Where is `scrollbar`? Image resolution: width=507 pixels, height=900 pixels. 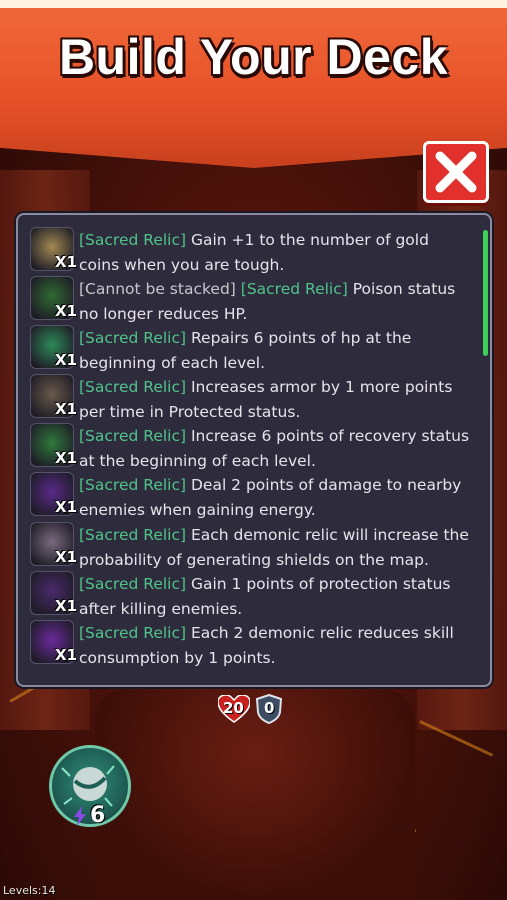 scrollbar is located at coordinates (485, 293).